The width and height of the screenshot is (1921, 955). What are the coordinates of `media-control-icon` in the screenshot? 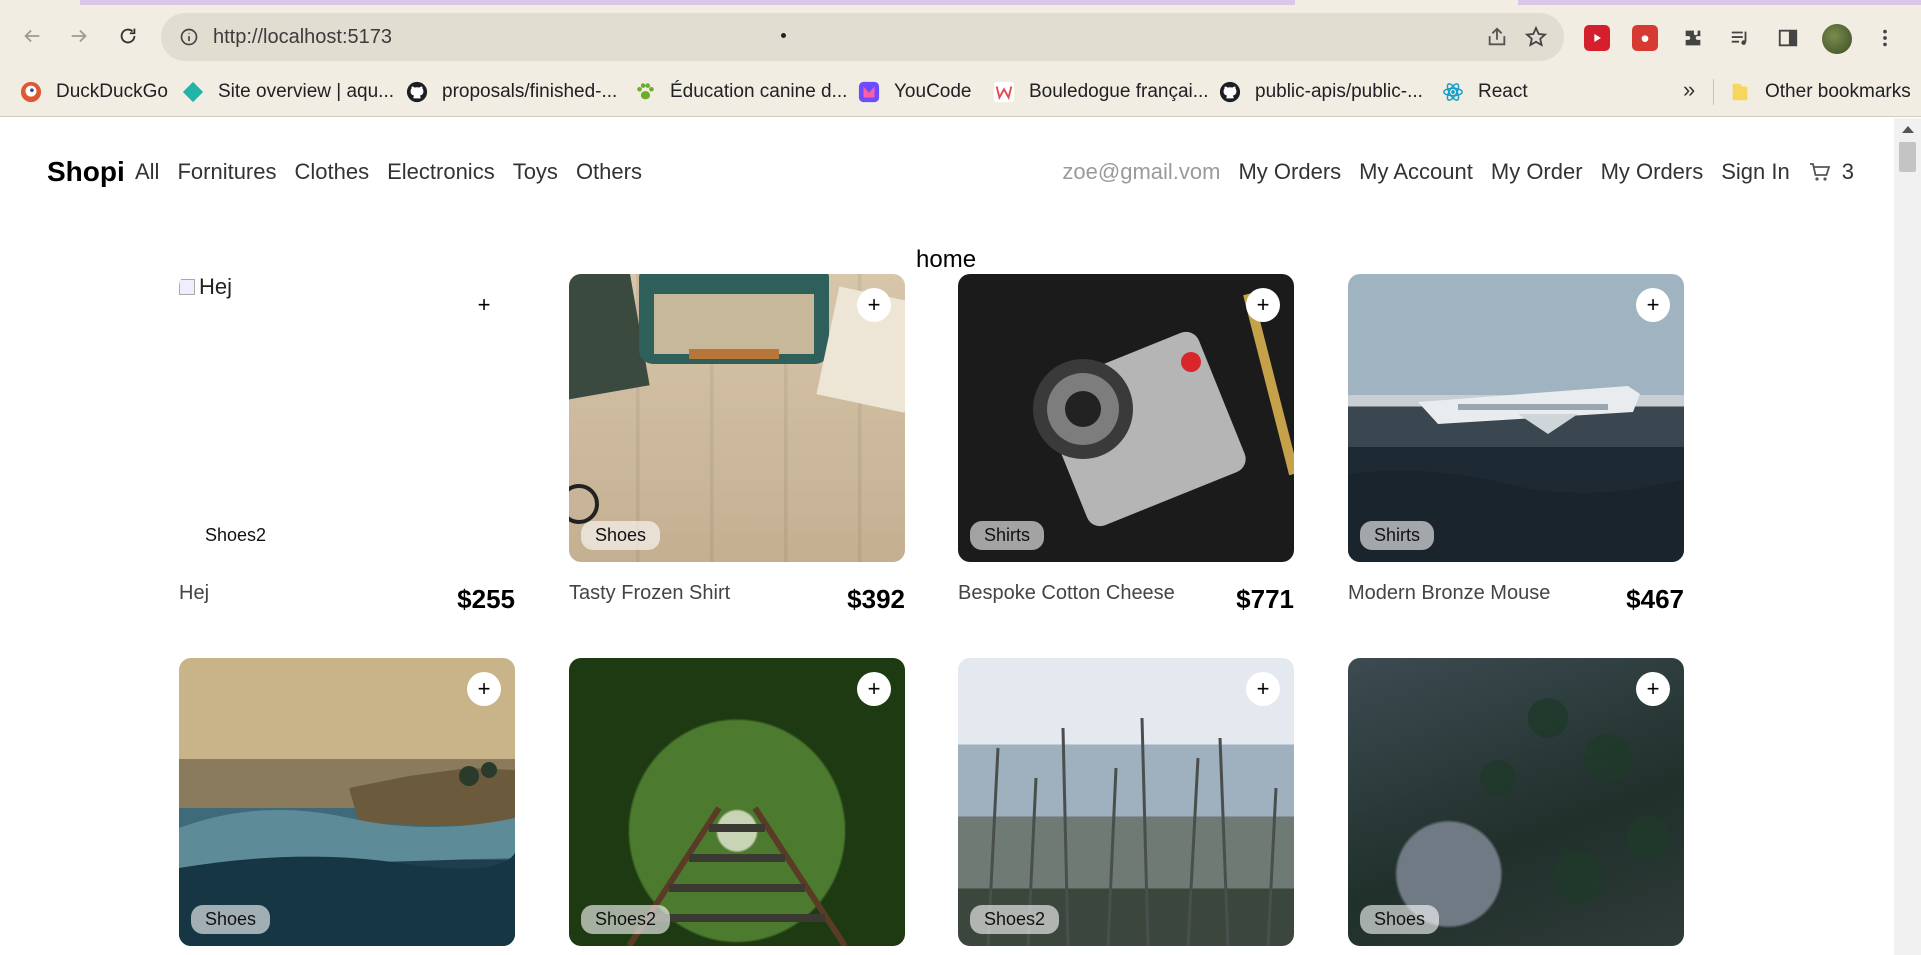 It's located at (1740, 38).